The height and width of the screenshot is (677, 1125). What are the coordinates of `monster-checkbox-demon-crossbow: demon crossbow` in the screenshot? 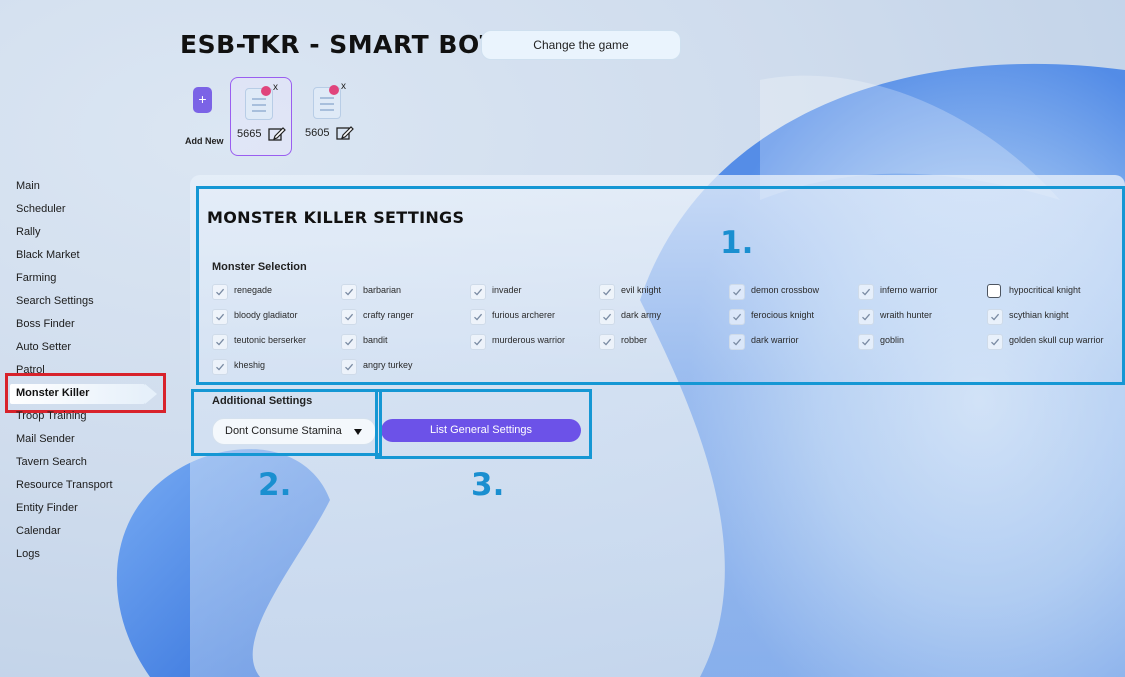 It's located at (793, 292).